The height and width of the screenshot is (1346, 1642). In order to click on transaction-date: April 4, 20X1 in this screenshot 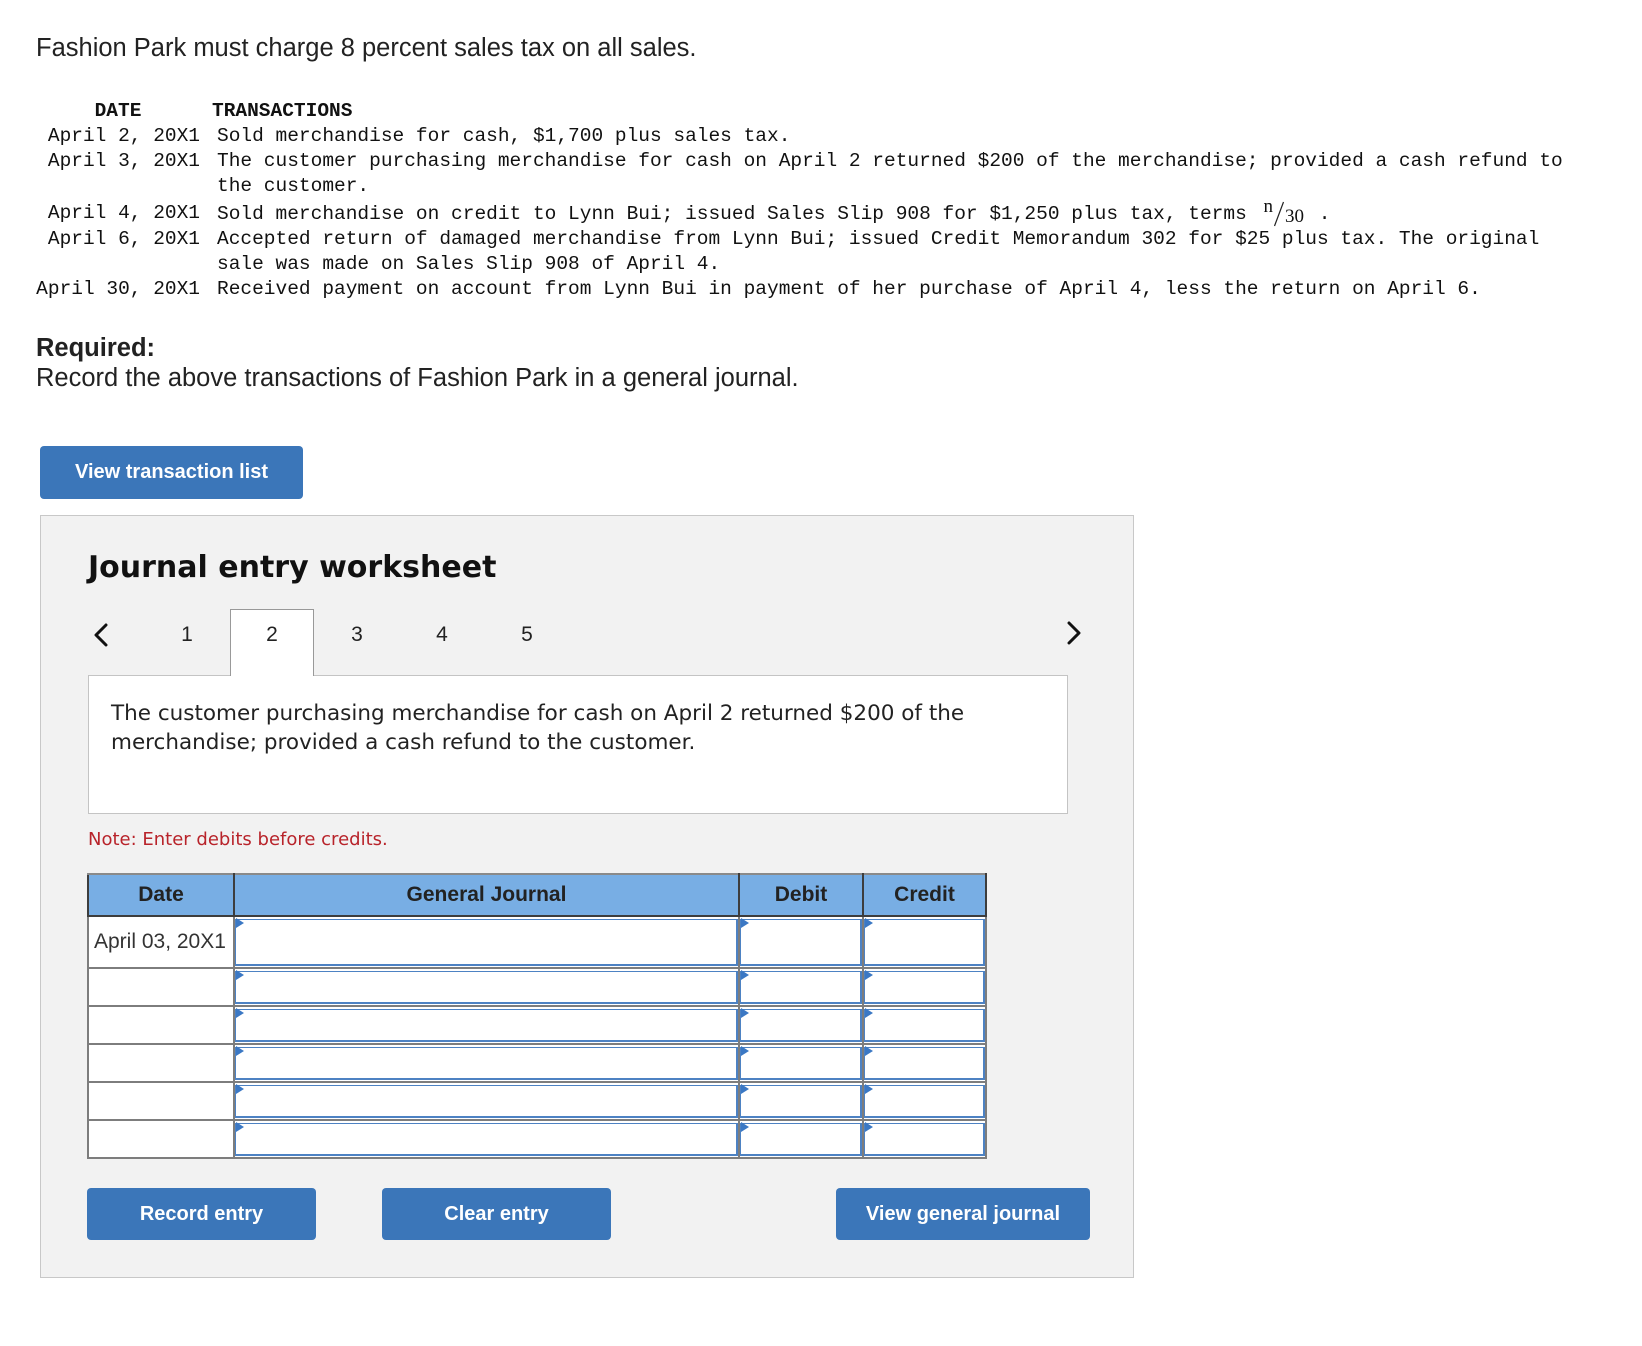, I will do `click(123, 213)`.